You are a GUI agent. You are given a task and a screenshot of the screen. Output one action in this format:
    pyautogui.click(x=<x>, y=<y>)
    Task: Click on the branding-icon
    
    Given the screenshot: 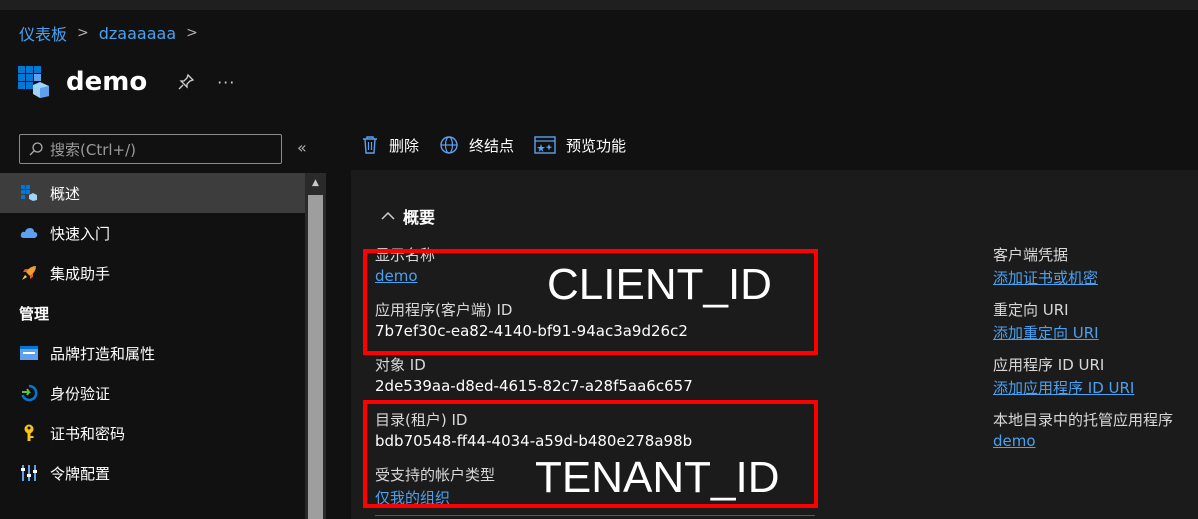 What is the action you would take?
    pyautogui.click(x=29, y=353)
    